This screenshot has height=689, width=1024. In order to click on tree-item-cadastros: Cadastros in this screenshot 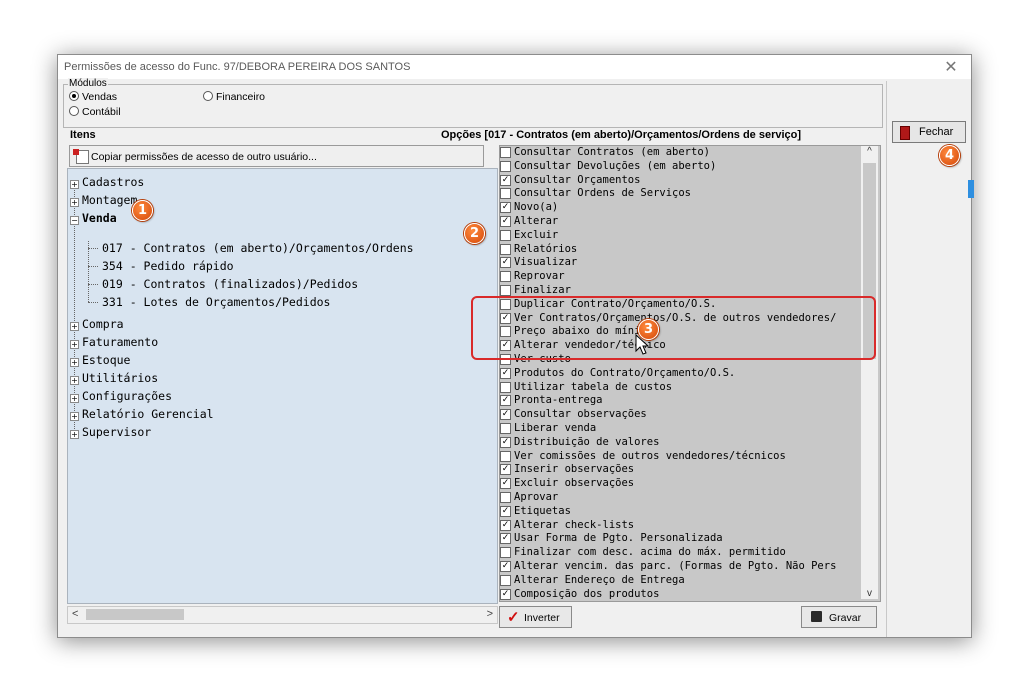, I will do `click(113, 182)`.